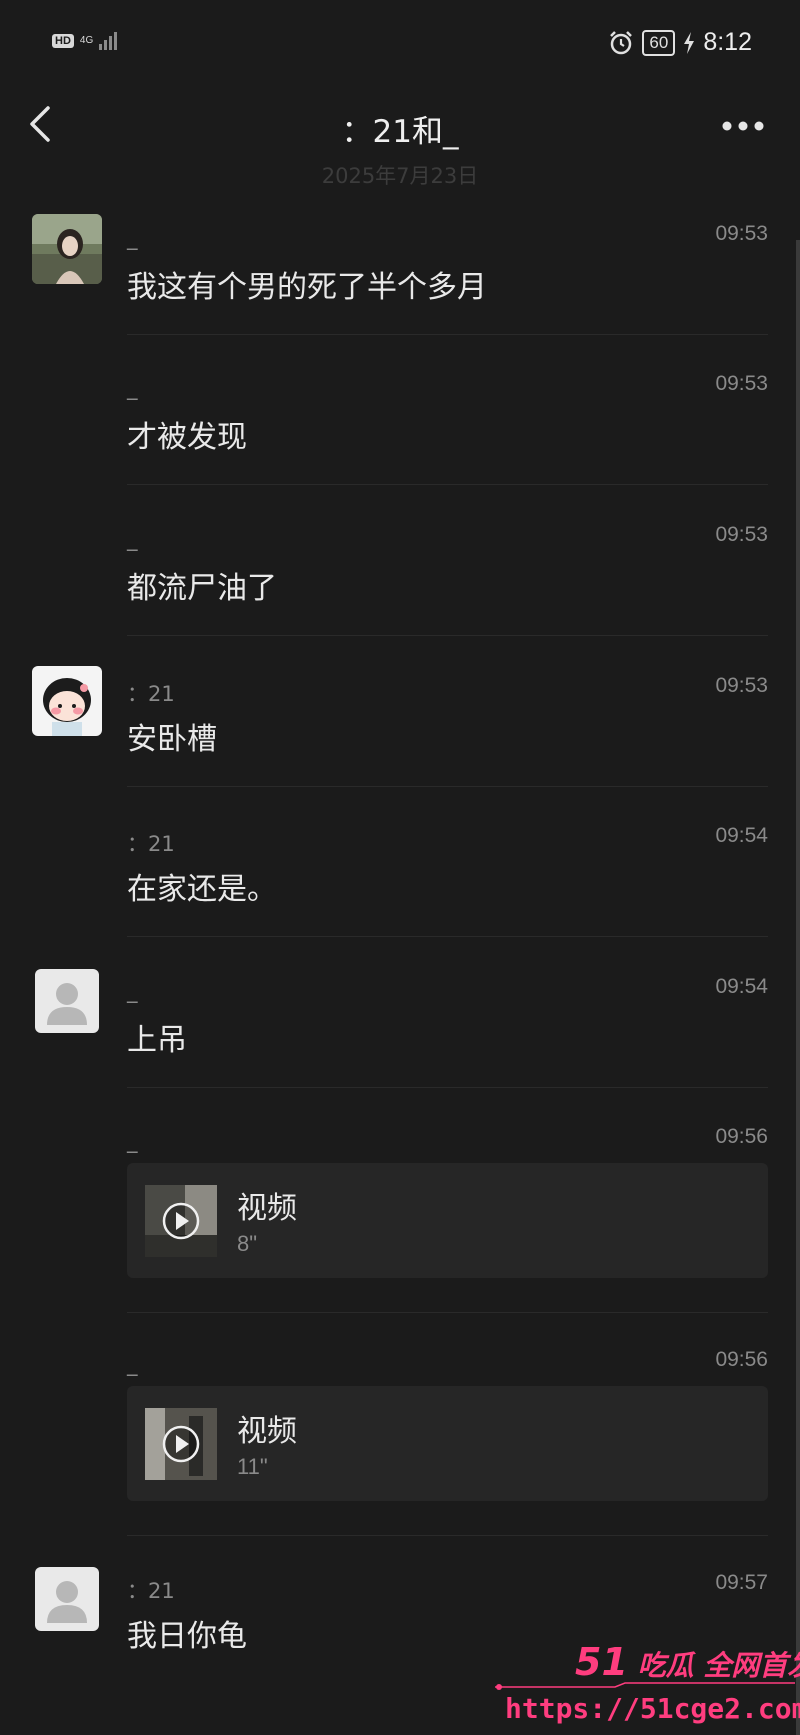  What do you see at coordinates (652, 1708) in the screenshot?
I see `watermark-url: https://51cge2.com` at bounding box center [652, 1708].